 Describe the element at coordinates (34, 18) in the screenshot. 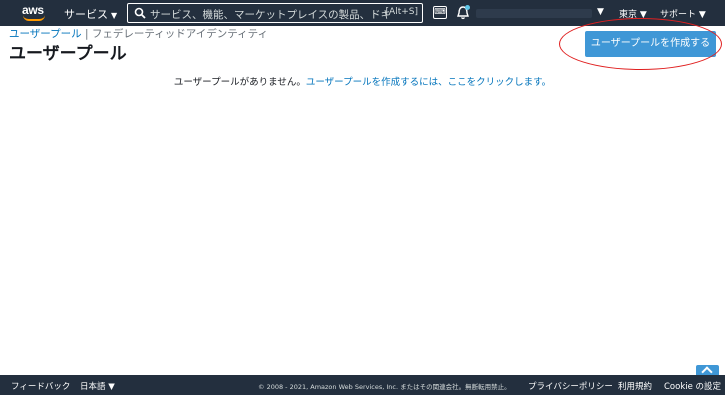

I see `aws-smile-icon` at that location.